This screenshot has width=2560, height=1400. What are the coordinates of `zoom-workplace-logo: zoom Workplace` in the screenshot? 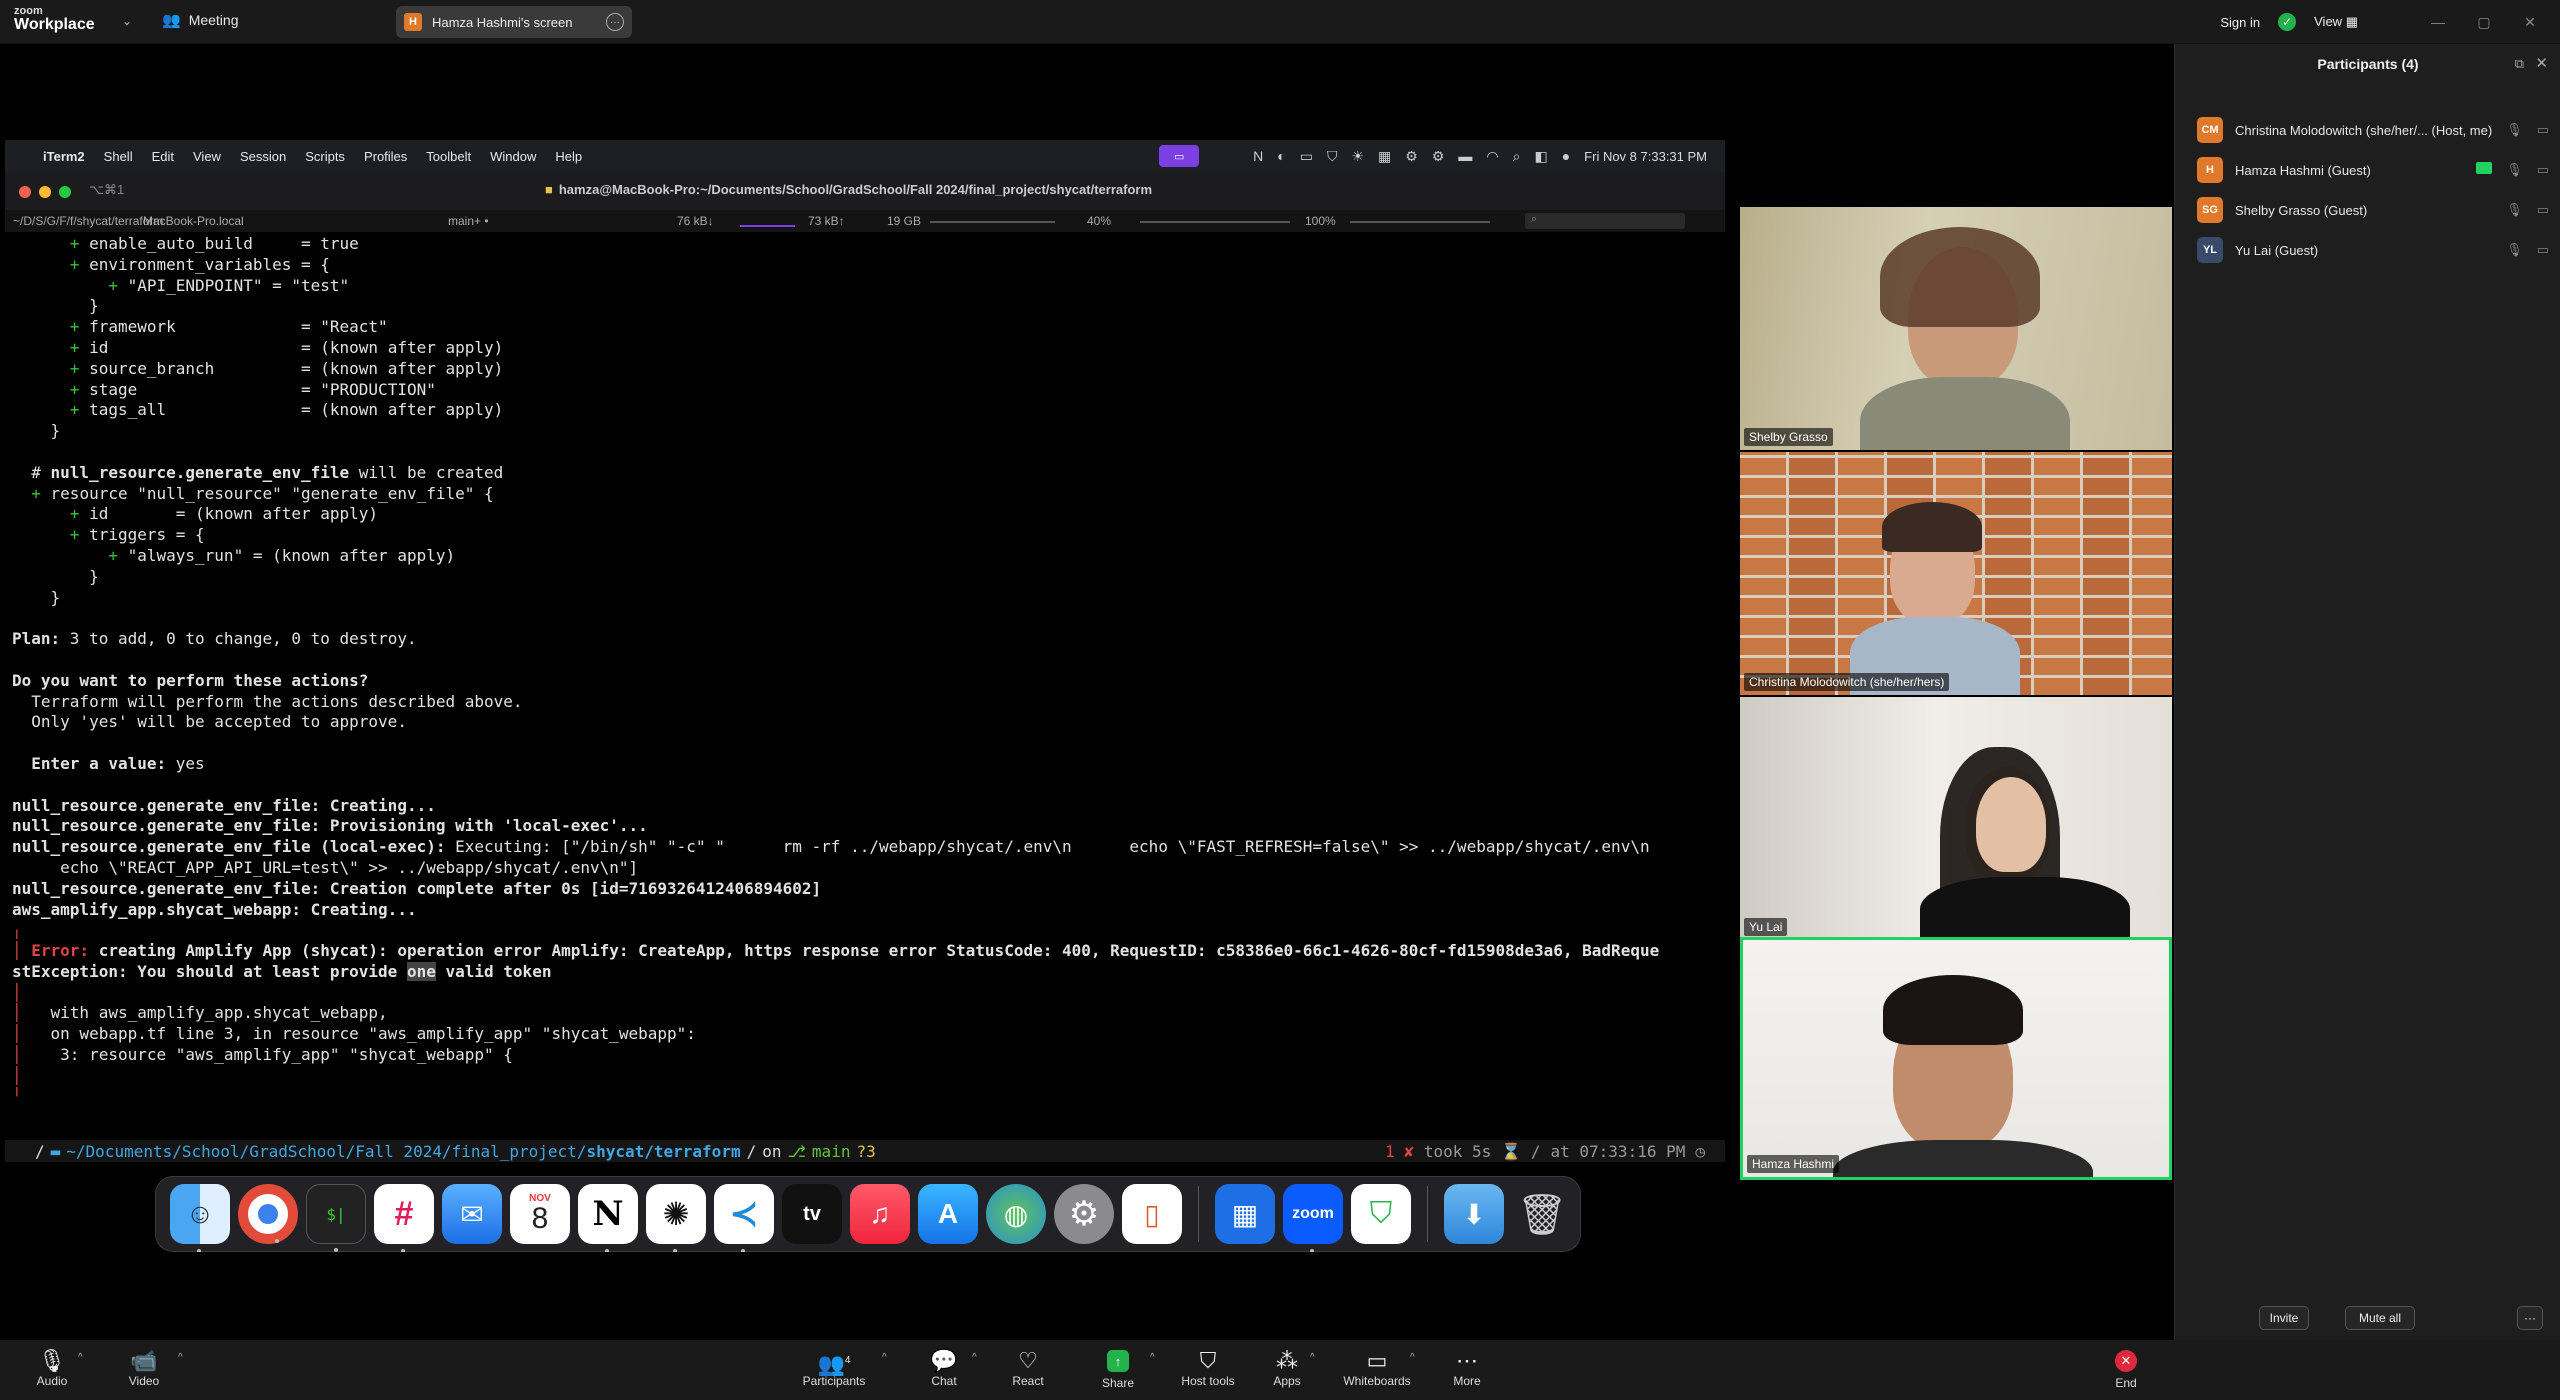 It's located at (54, 19).